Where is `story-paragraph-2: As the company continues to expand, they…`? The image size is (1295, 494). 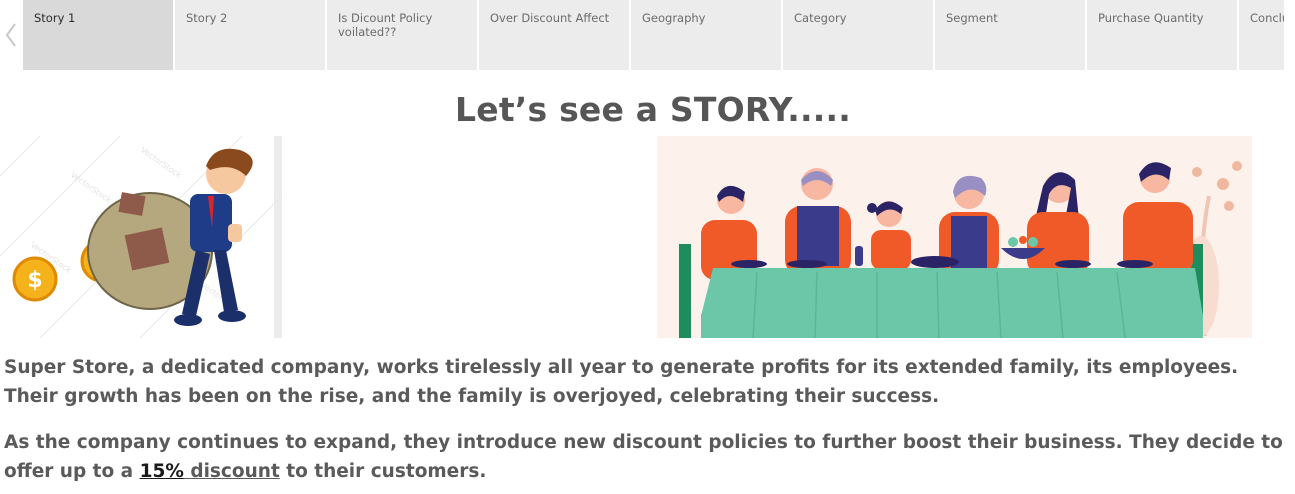
story-paragraph-2: As the company continues to expand, they… is located at coordinates (649, 457).